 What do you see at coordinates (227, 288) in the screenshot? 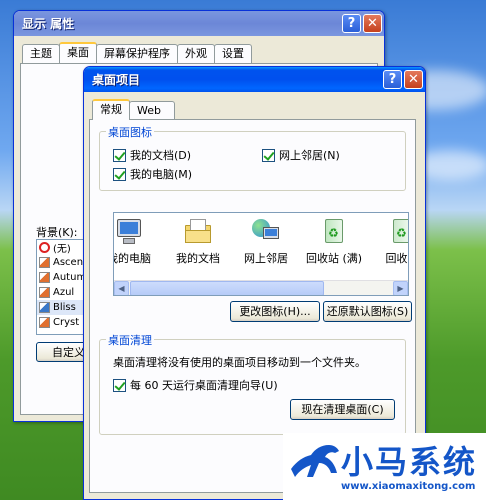
I see `scroll-thumb` at bounding box center [227, 288].